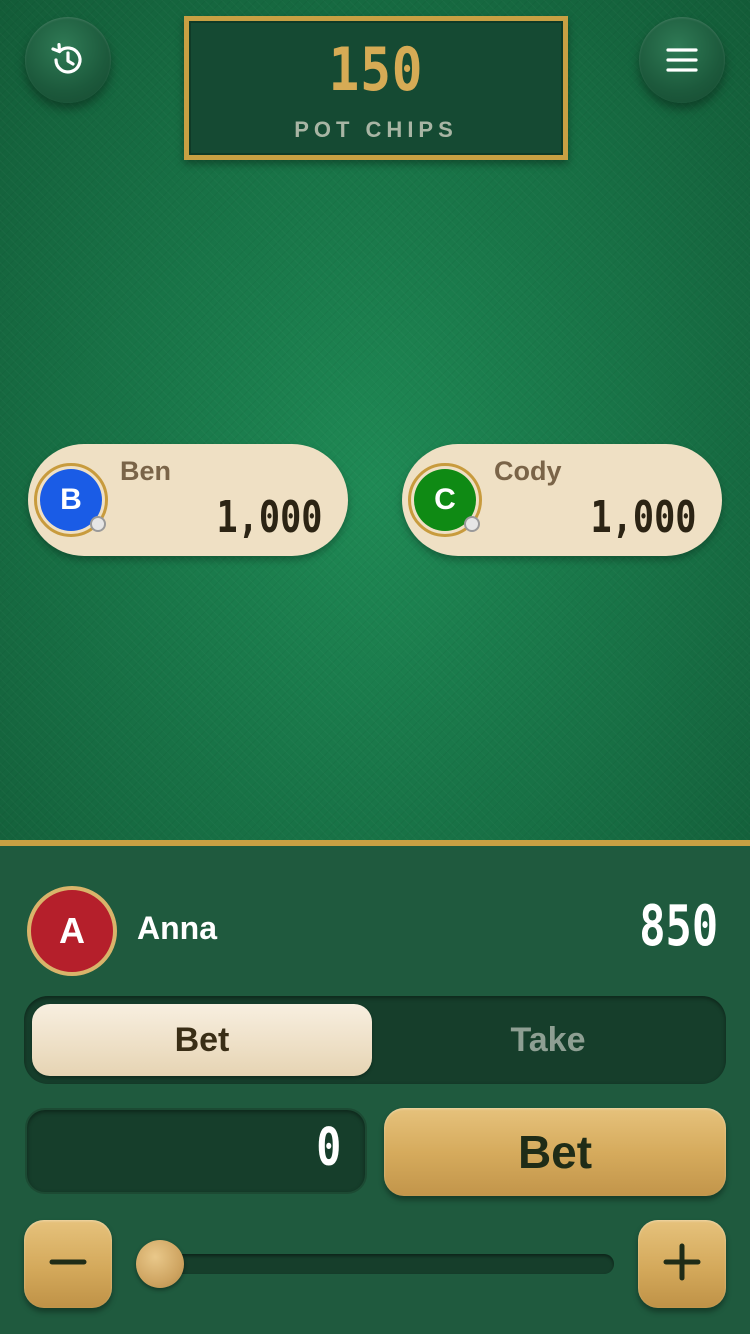 The image size is (750, 1334). What do you see at coordinates (562, 500) in the screenshot?
I see `opponent-cody: C Cody 1,000` at bounding box center [562, 500].